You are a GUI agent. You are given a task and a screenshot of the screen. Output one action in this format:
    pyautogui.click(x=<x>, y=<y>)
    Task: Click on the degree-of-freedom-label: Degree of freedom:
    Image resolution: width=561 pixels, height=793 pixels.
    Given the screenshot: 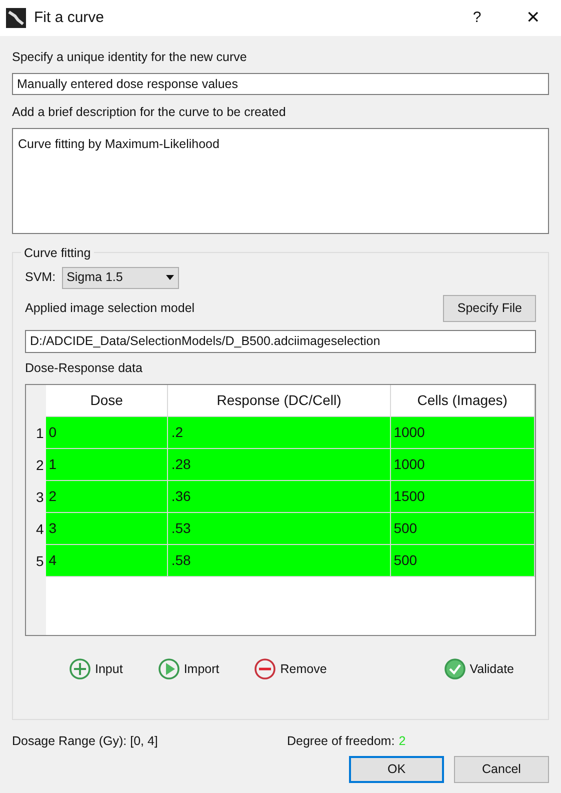 What is the action you would take?
    pyautogui.click(x=341, y=741)
    